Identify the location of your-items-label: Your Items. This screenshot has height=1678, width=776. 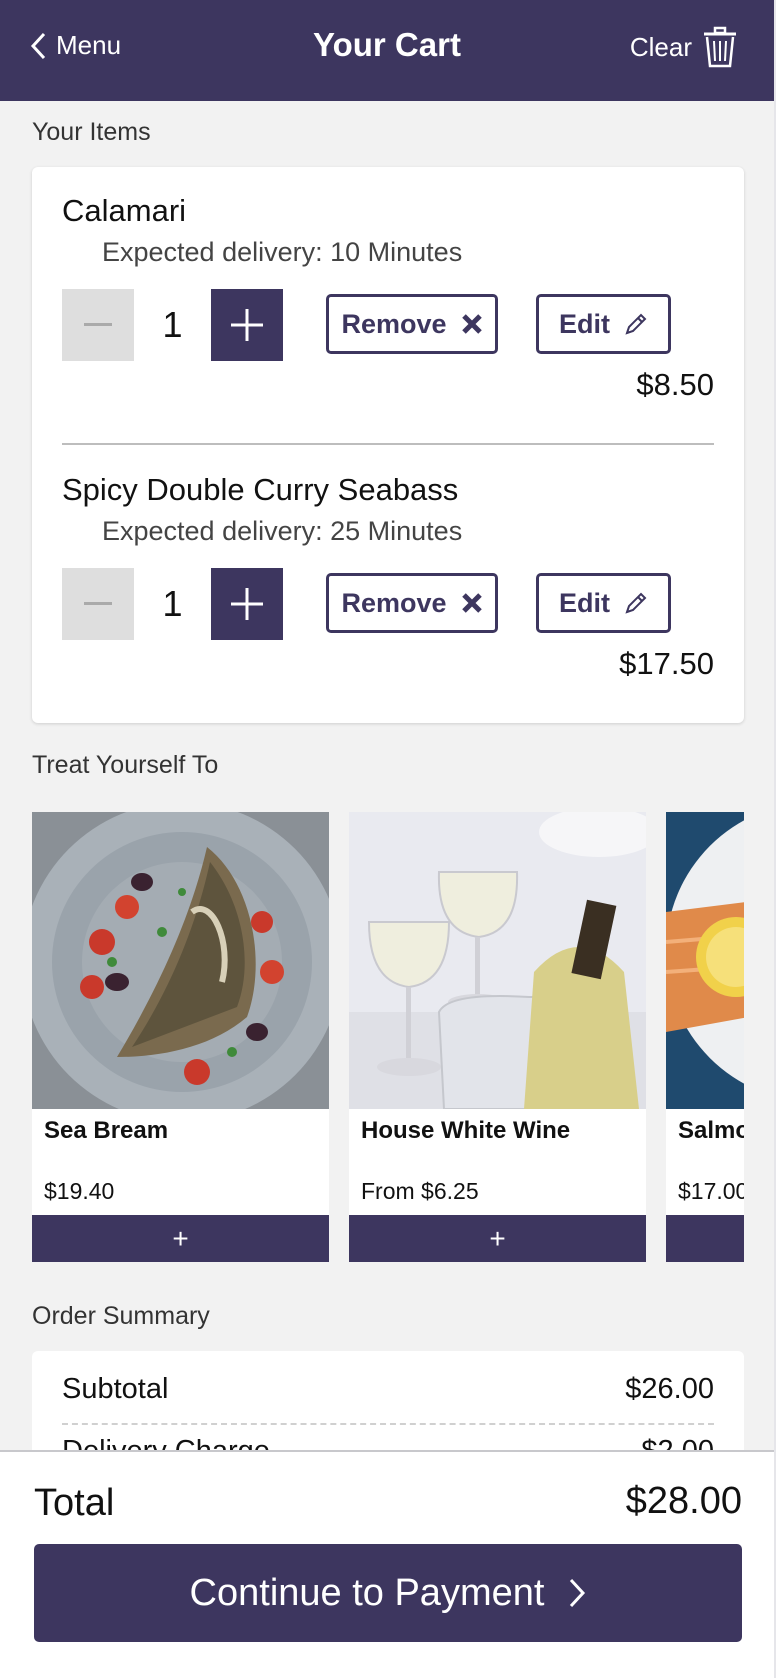
(91, 132).